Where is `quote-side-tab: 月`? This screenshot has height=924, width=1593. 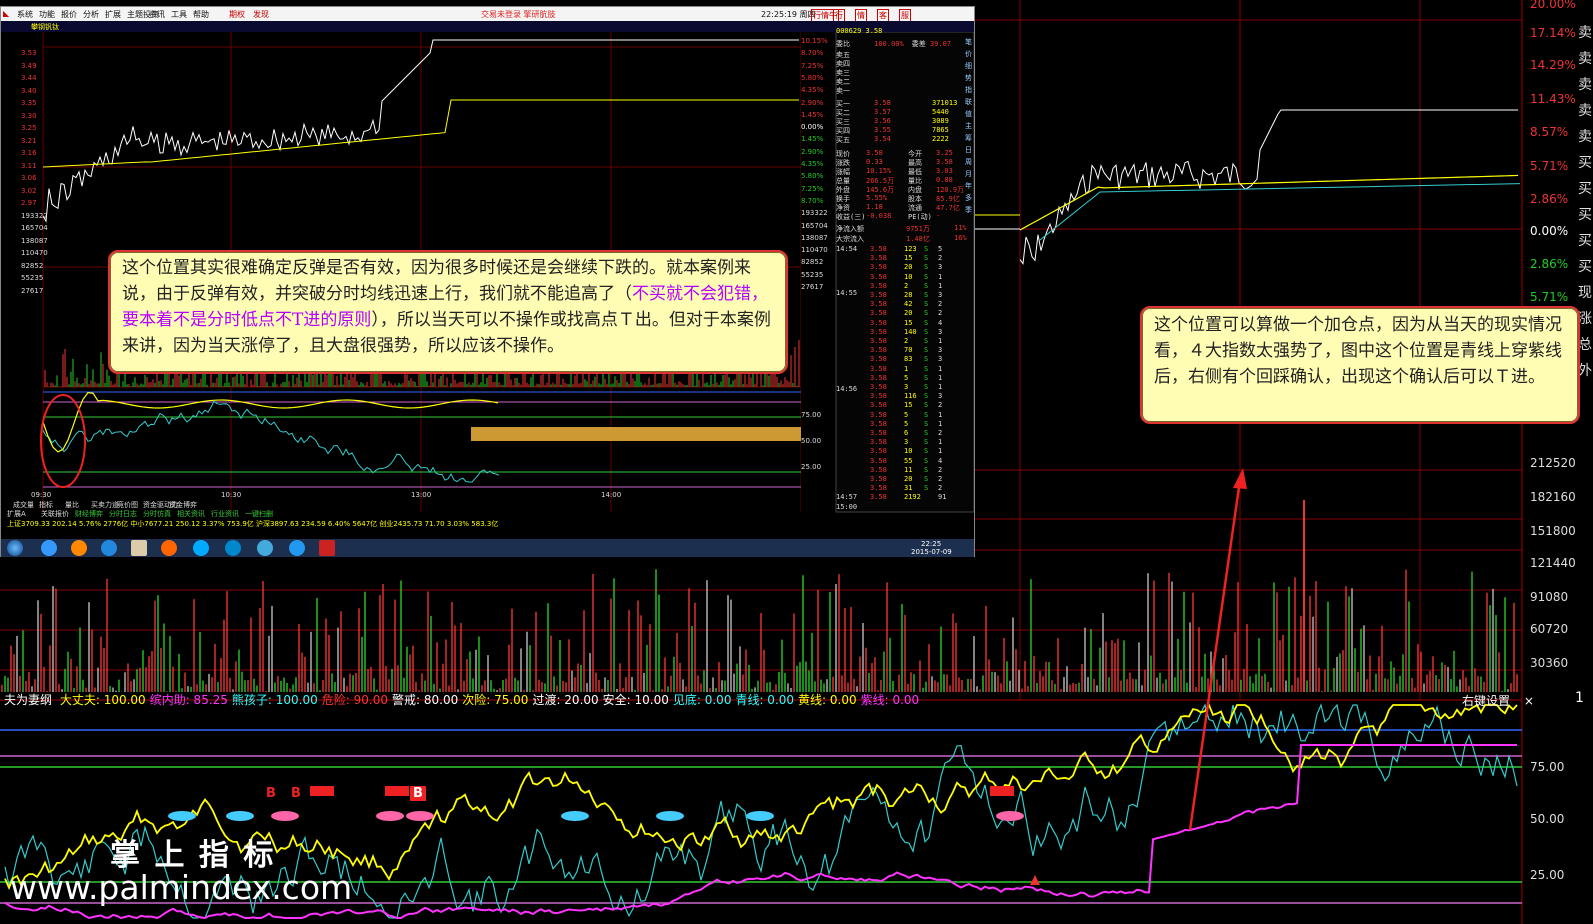
quote-side-tab: 月 is located at coordinates (968, 174).